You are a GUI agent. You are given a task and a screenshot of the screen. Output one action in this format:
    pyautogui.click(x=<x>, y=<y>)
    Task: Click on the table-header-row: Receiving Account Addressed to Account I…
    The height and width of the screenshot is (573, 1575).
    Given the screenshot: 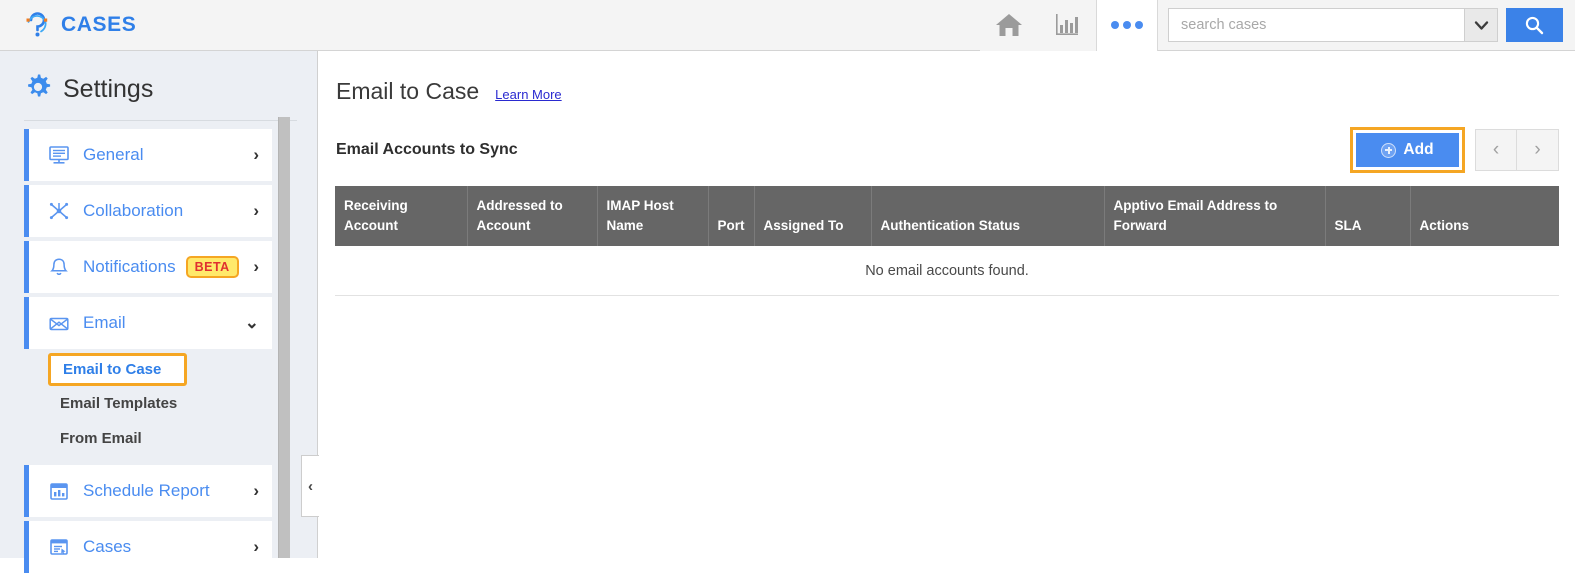 What is the action you would take?
    pyautogui.click(x=947, y=216)
    